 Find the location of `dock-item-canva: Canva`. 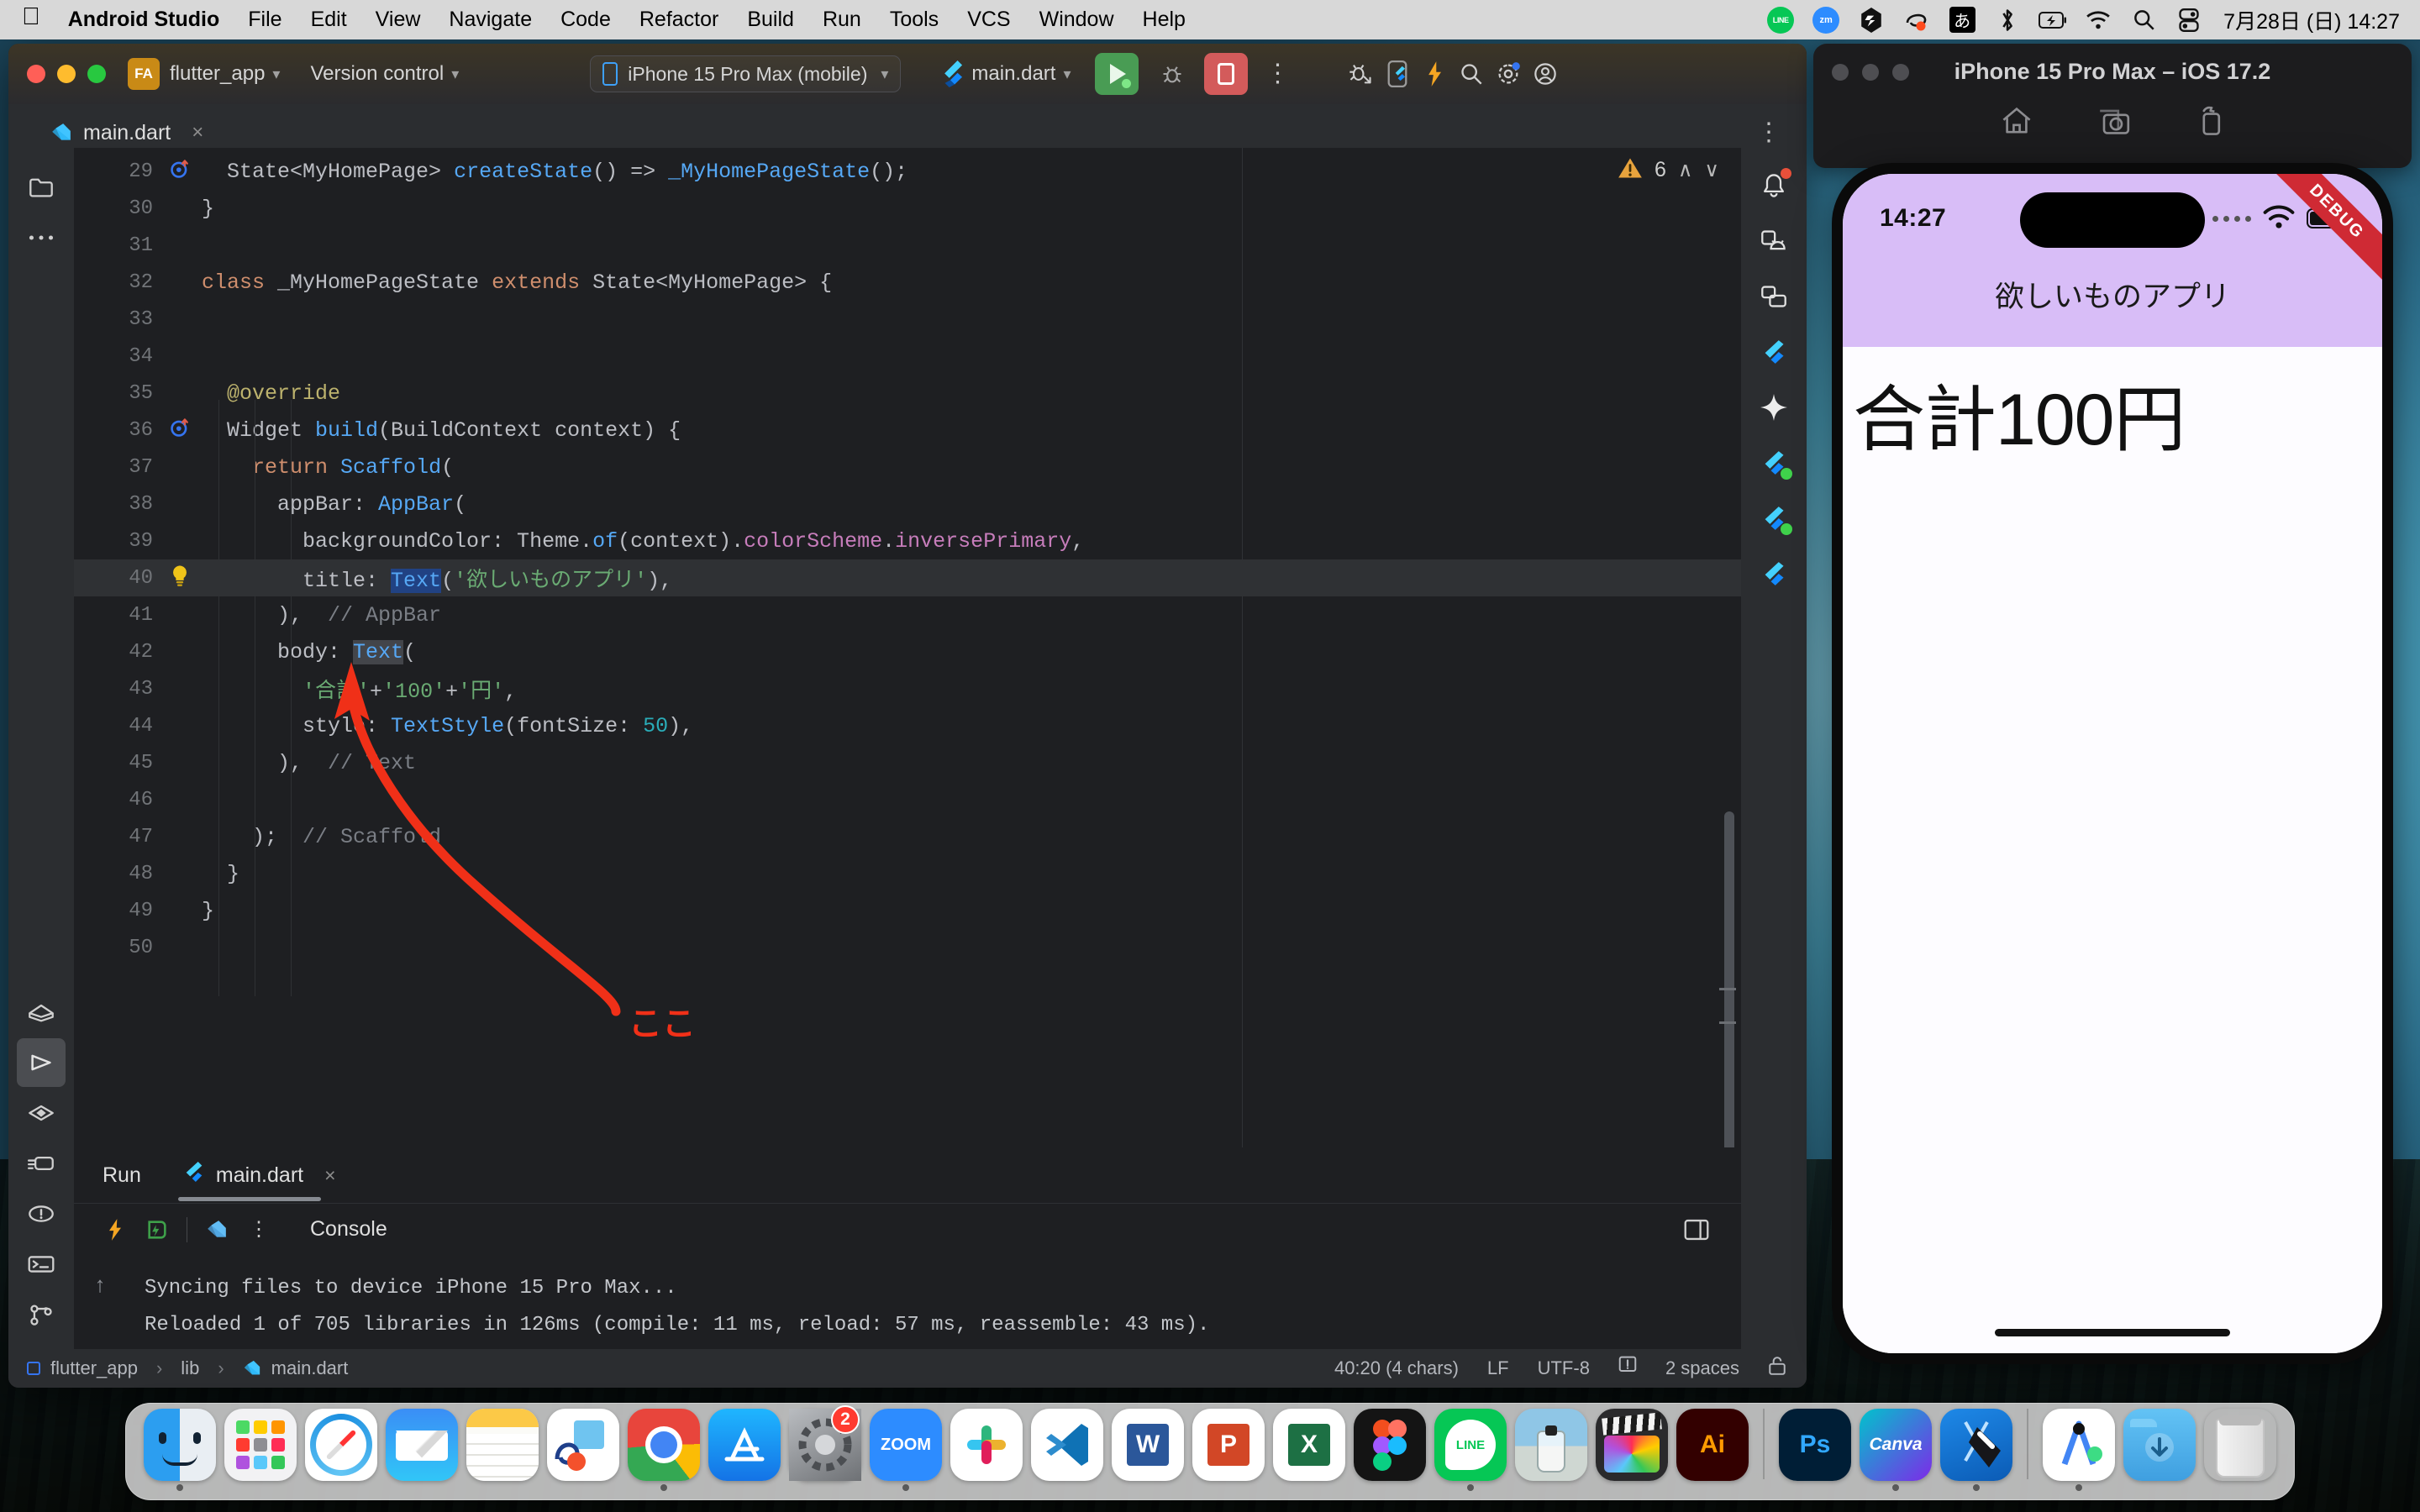

dock-item-canva: Canva is located at coordinates (1895, 1450).